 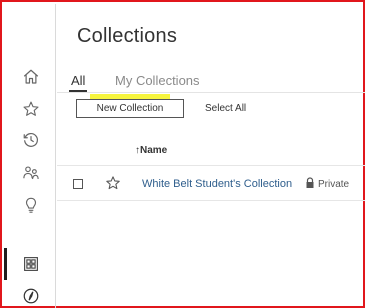 What do you see at coordinates (154, 150) in the screenshot?
I see `name-header-label: Name` at bounding box center [154, 150].